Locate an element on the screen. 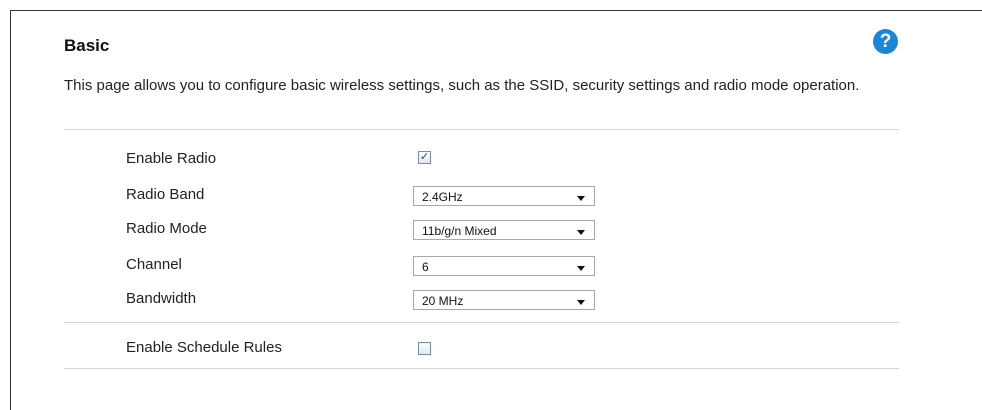 The image size is (982, 410). radio-band-select: 2.4GHz is located at coordinates (504, 196).